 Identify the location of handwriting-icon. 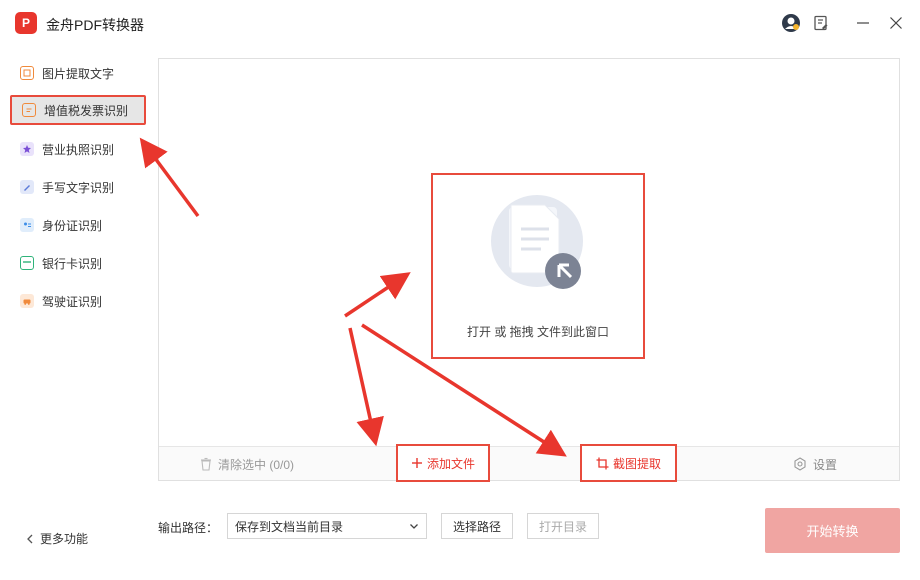
(27, 187).